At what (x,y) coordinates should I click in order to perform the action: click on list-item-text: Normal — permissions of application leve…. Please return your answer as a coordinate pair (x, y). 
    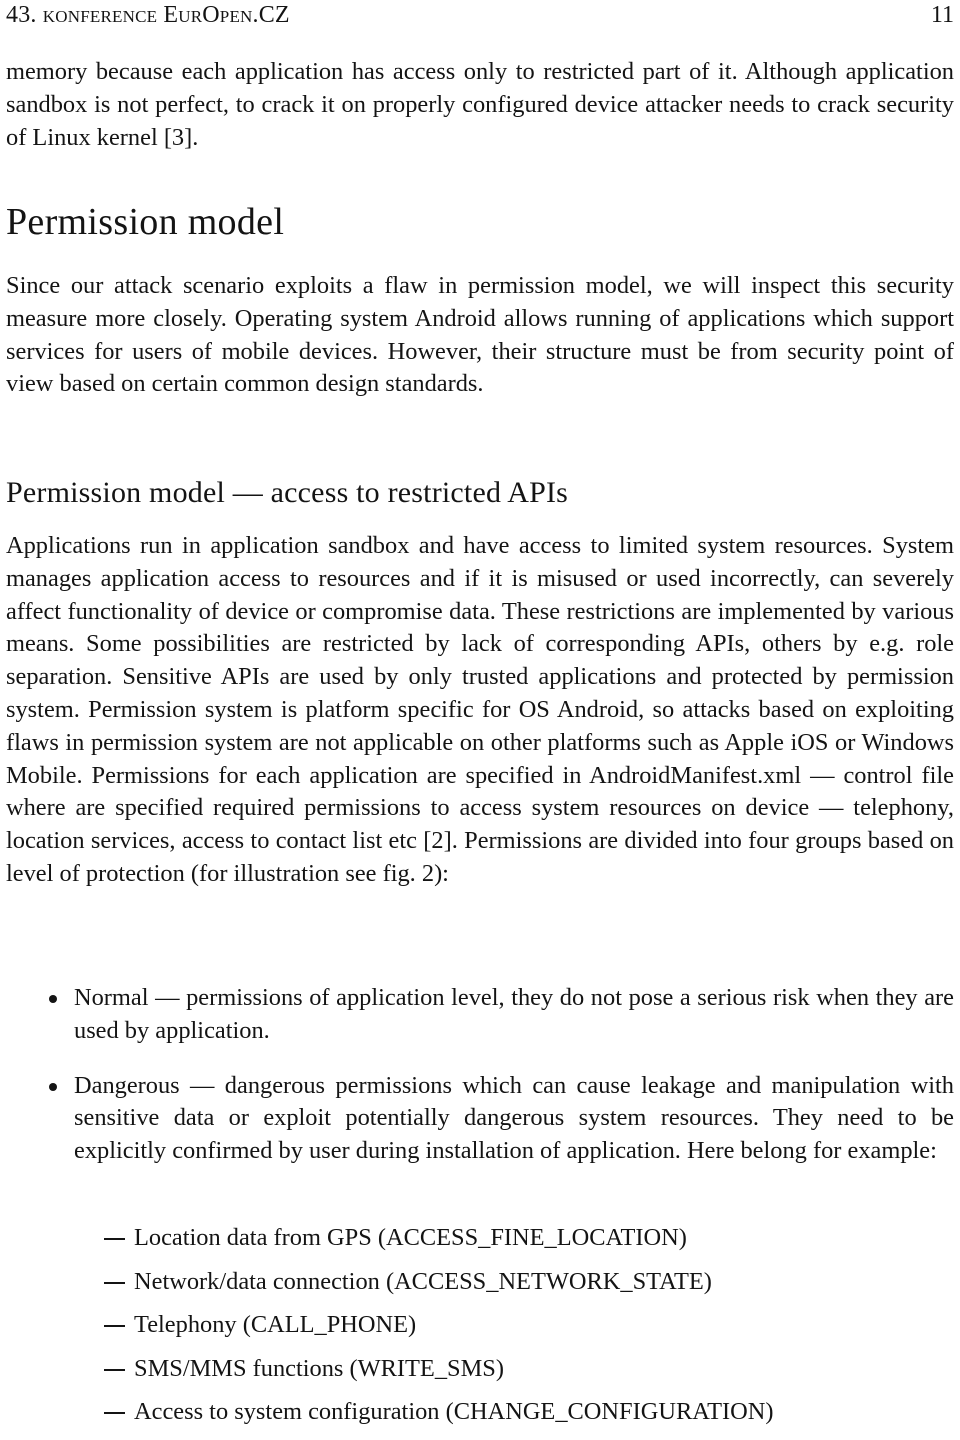
    Looking at the image, I should click on (514, 1014).